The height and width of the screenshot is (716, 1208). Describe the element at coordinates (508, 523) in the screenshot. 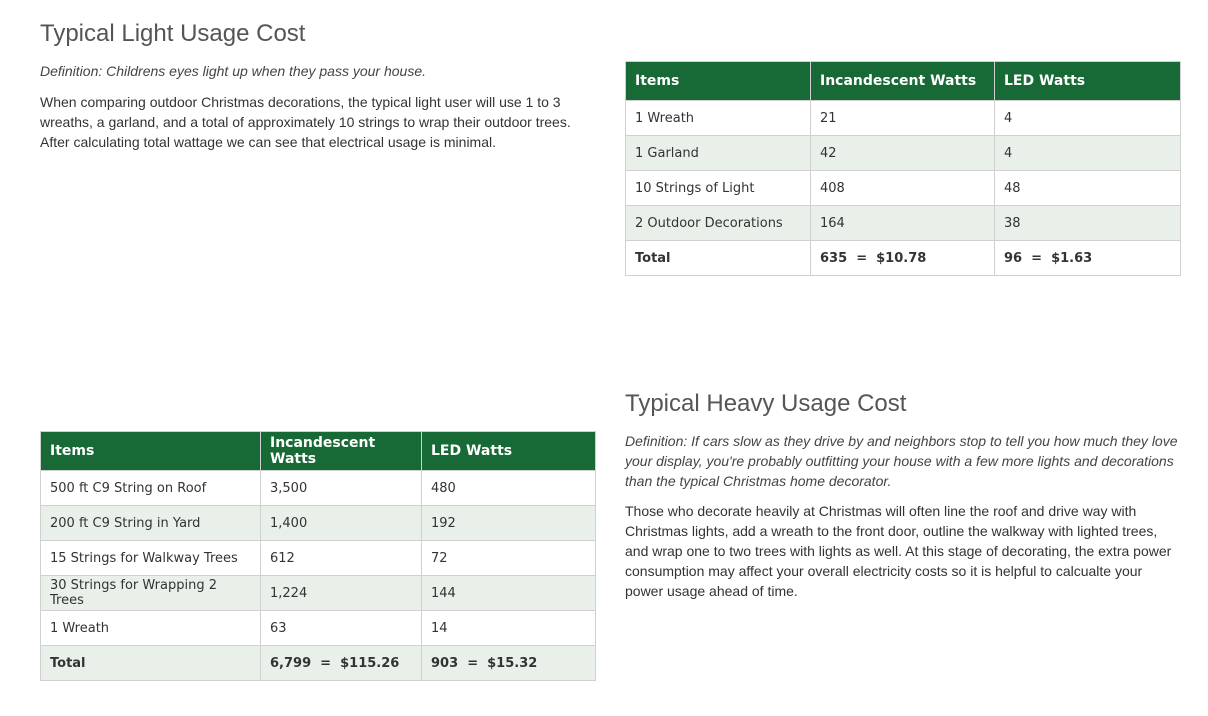

I see `led-cell: 192` at that location.